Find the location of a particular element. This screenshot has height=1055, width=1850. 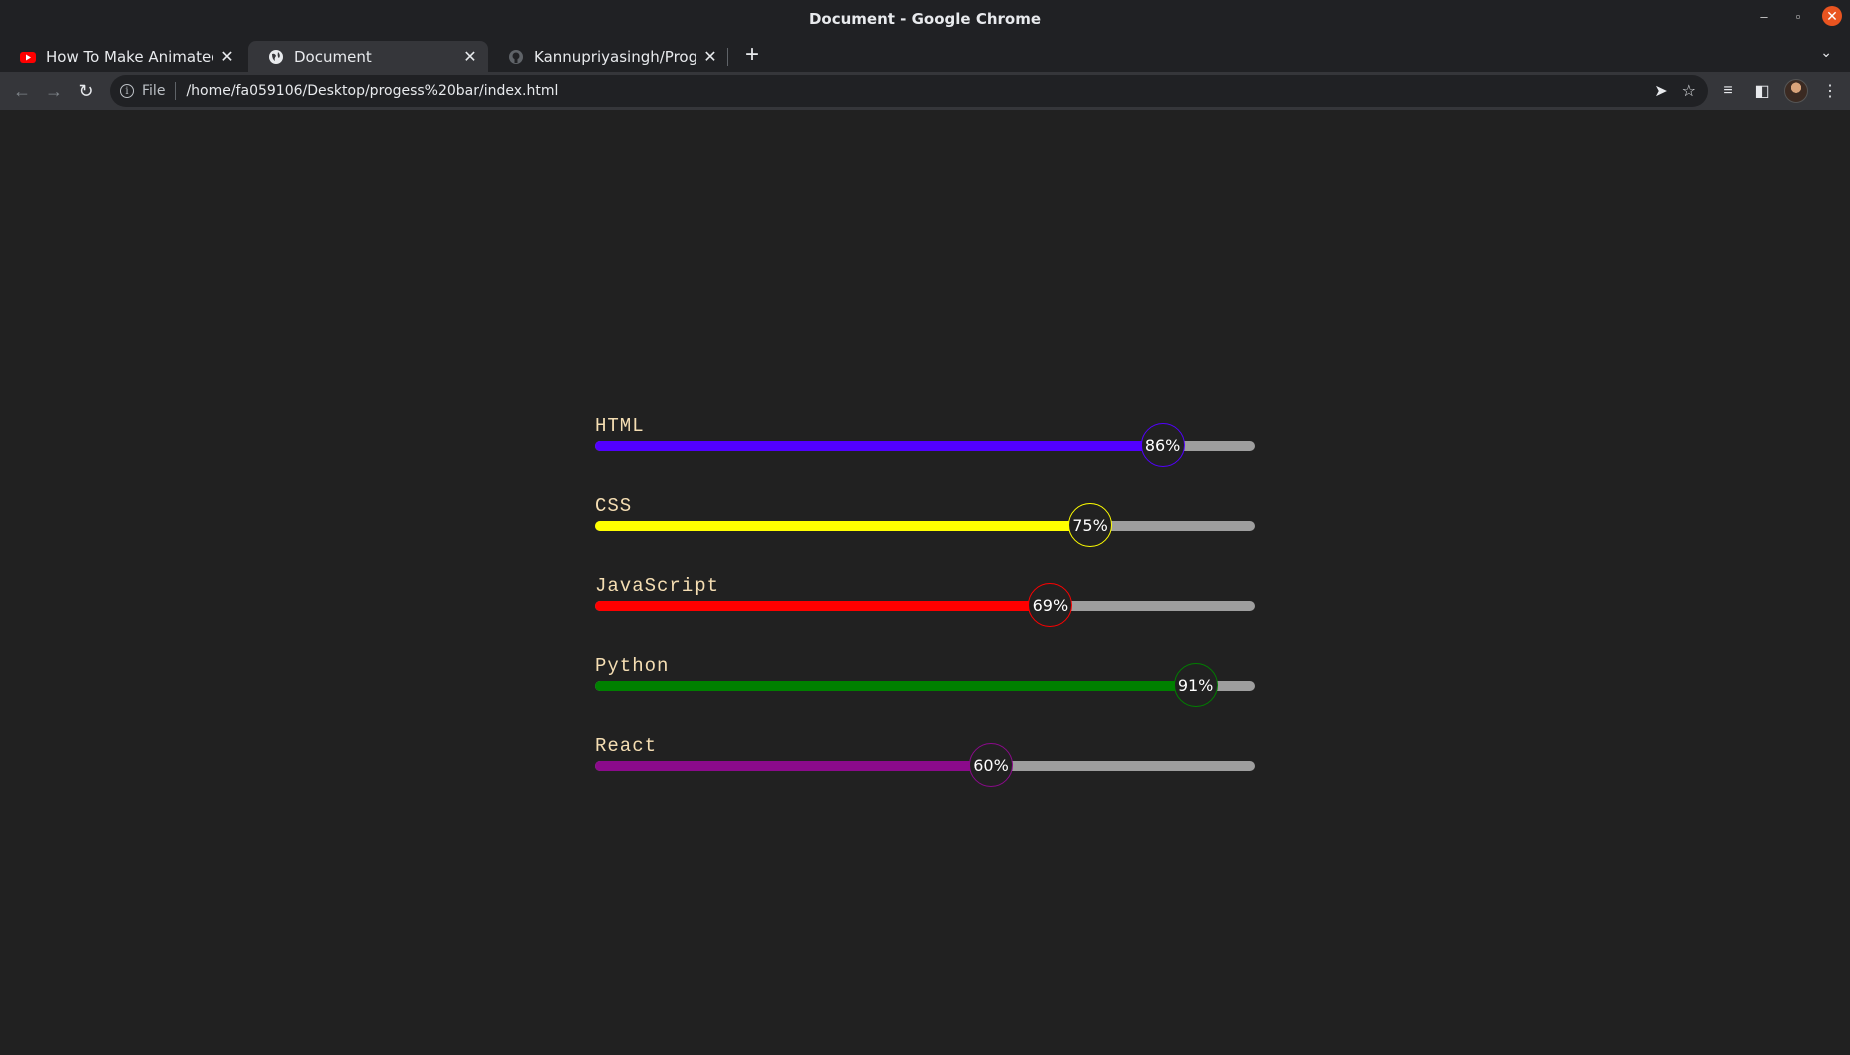

back-arrow-icon: ← is located at coordinates (22, 91).